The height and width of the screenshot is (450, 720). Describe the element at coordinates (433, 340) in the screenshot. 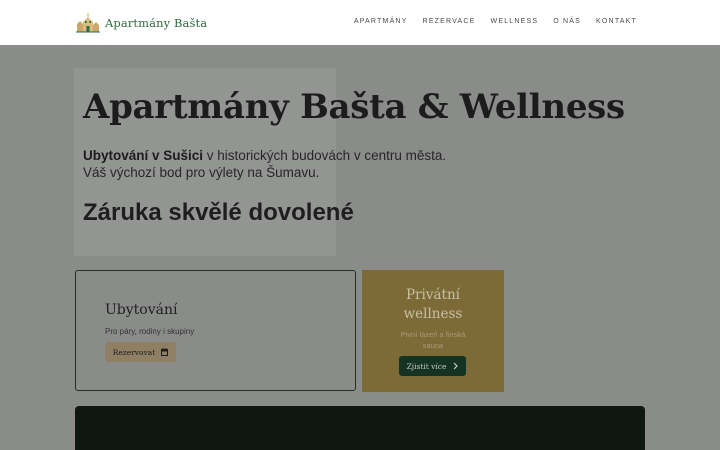

I see `wellness-card-description: Pivní lázeň a finská sauna` at that location.